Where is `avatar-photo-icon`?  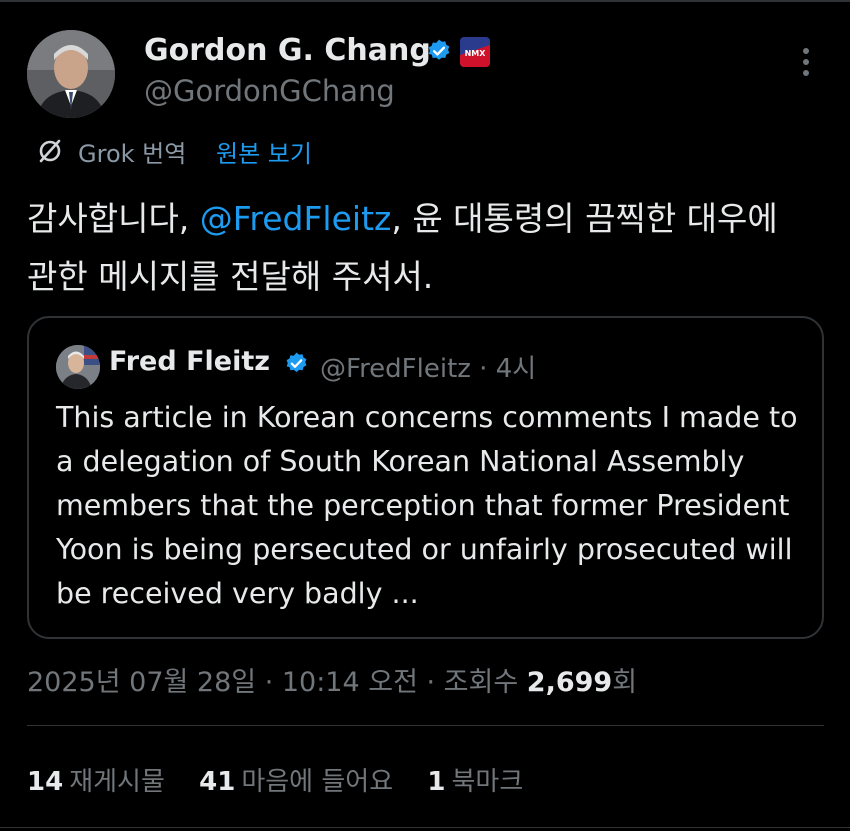 avatar-photo-icon is located at coordinates (71, 74).